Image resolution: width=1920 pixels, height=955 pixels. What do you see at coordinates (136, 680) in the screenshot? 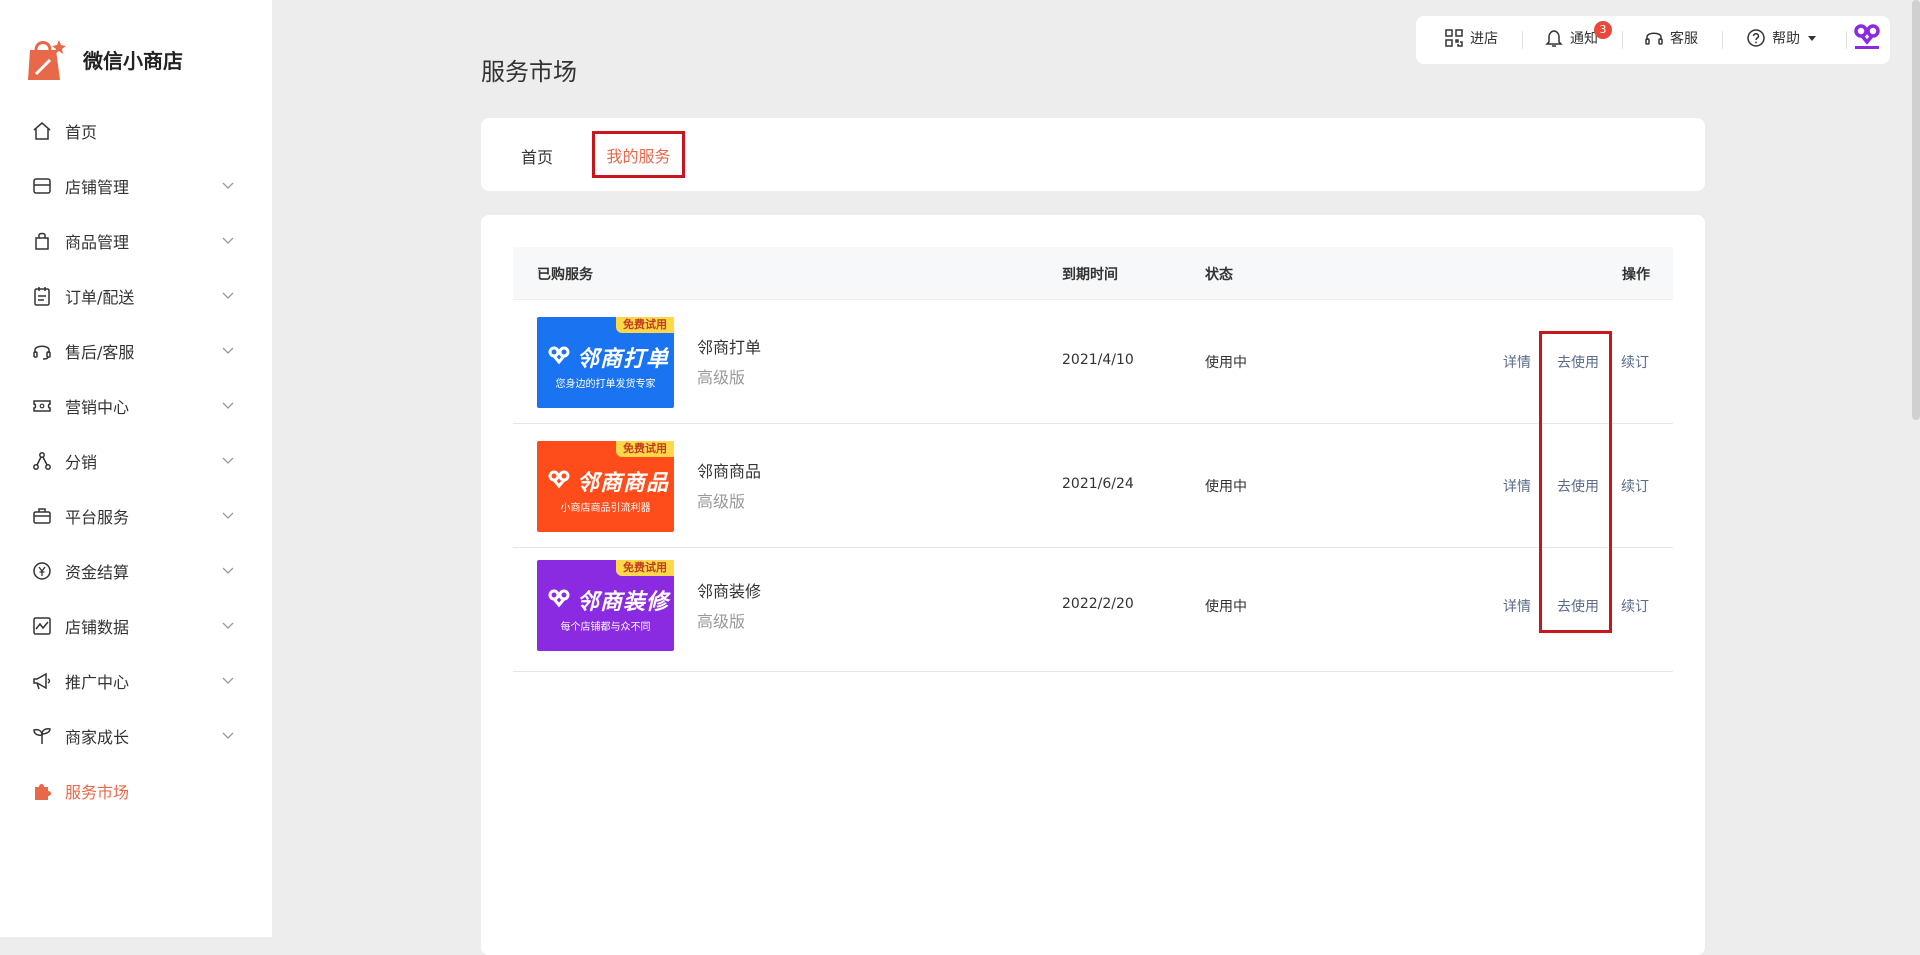
I see `sidebar-item-promotion: 推广中心` at bounding box center [136, 680].